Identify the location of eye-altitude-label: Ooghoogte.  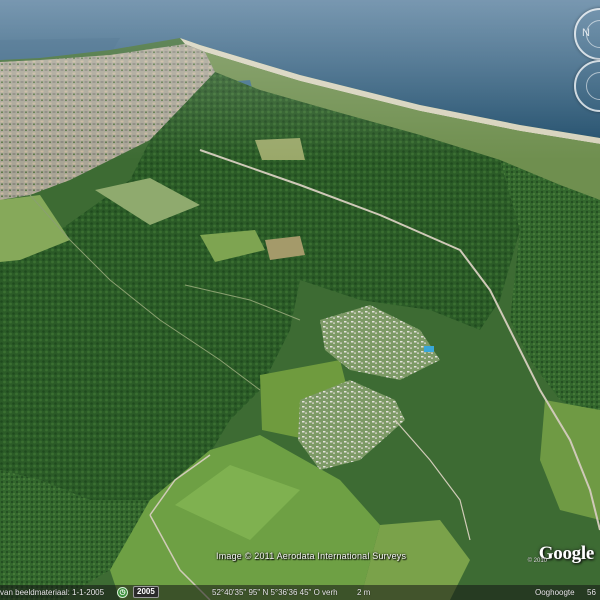
(555, 592).